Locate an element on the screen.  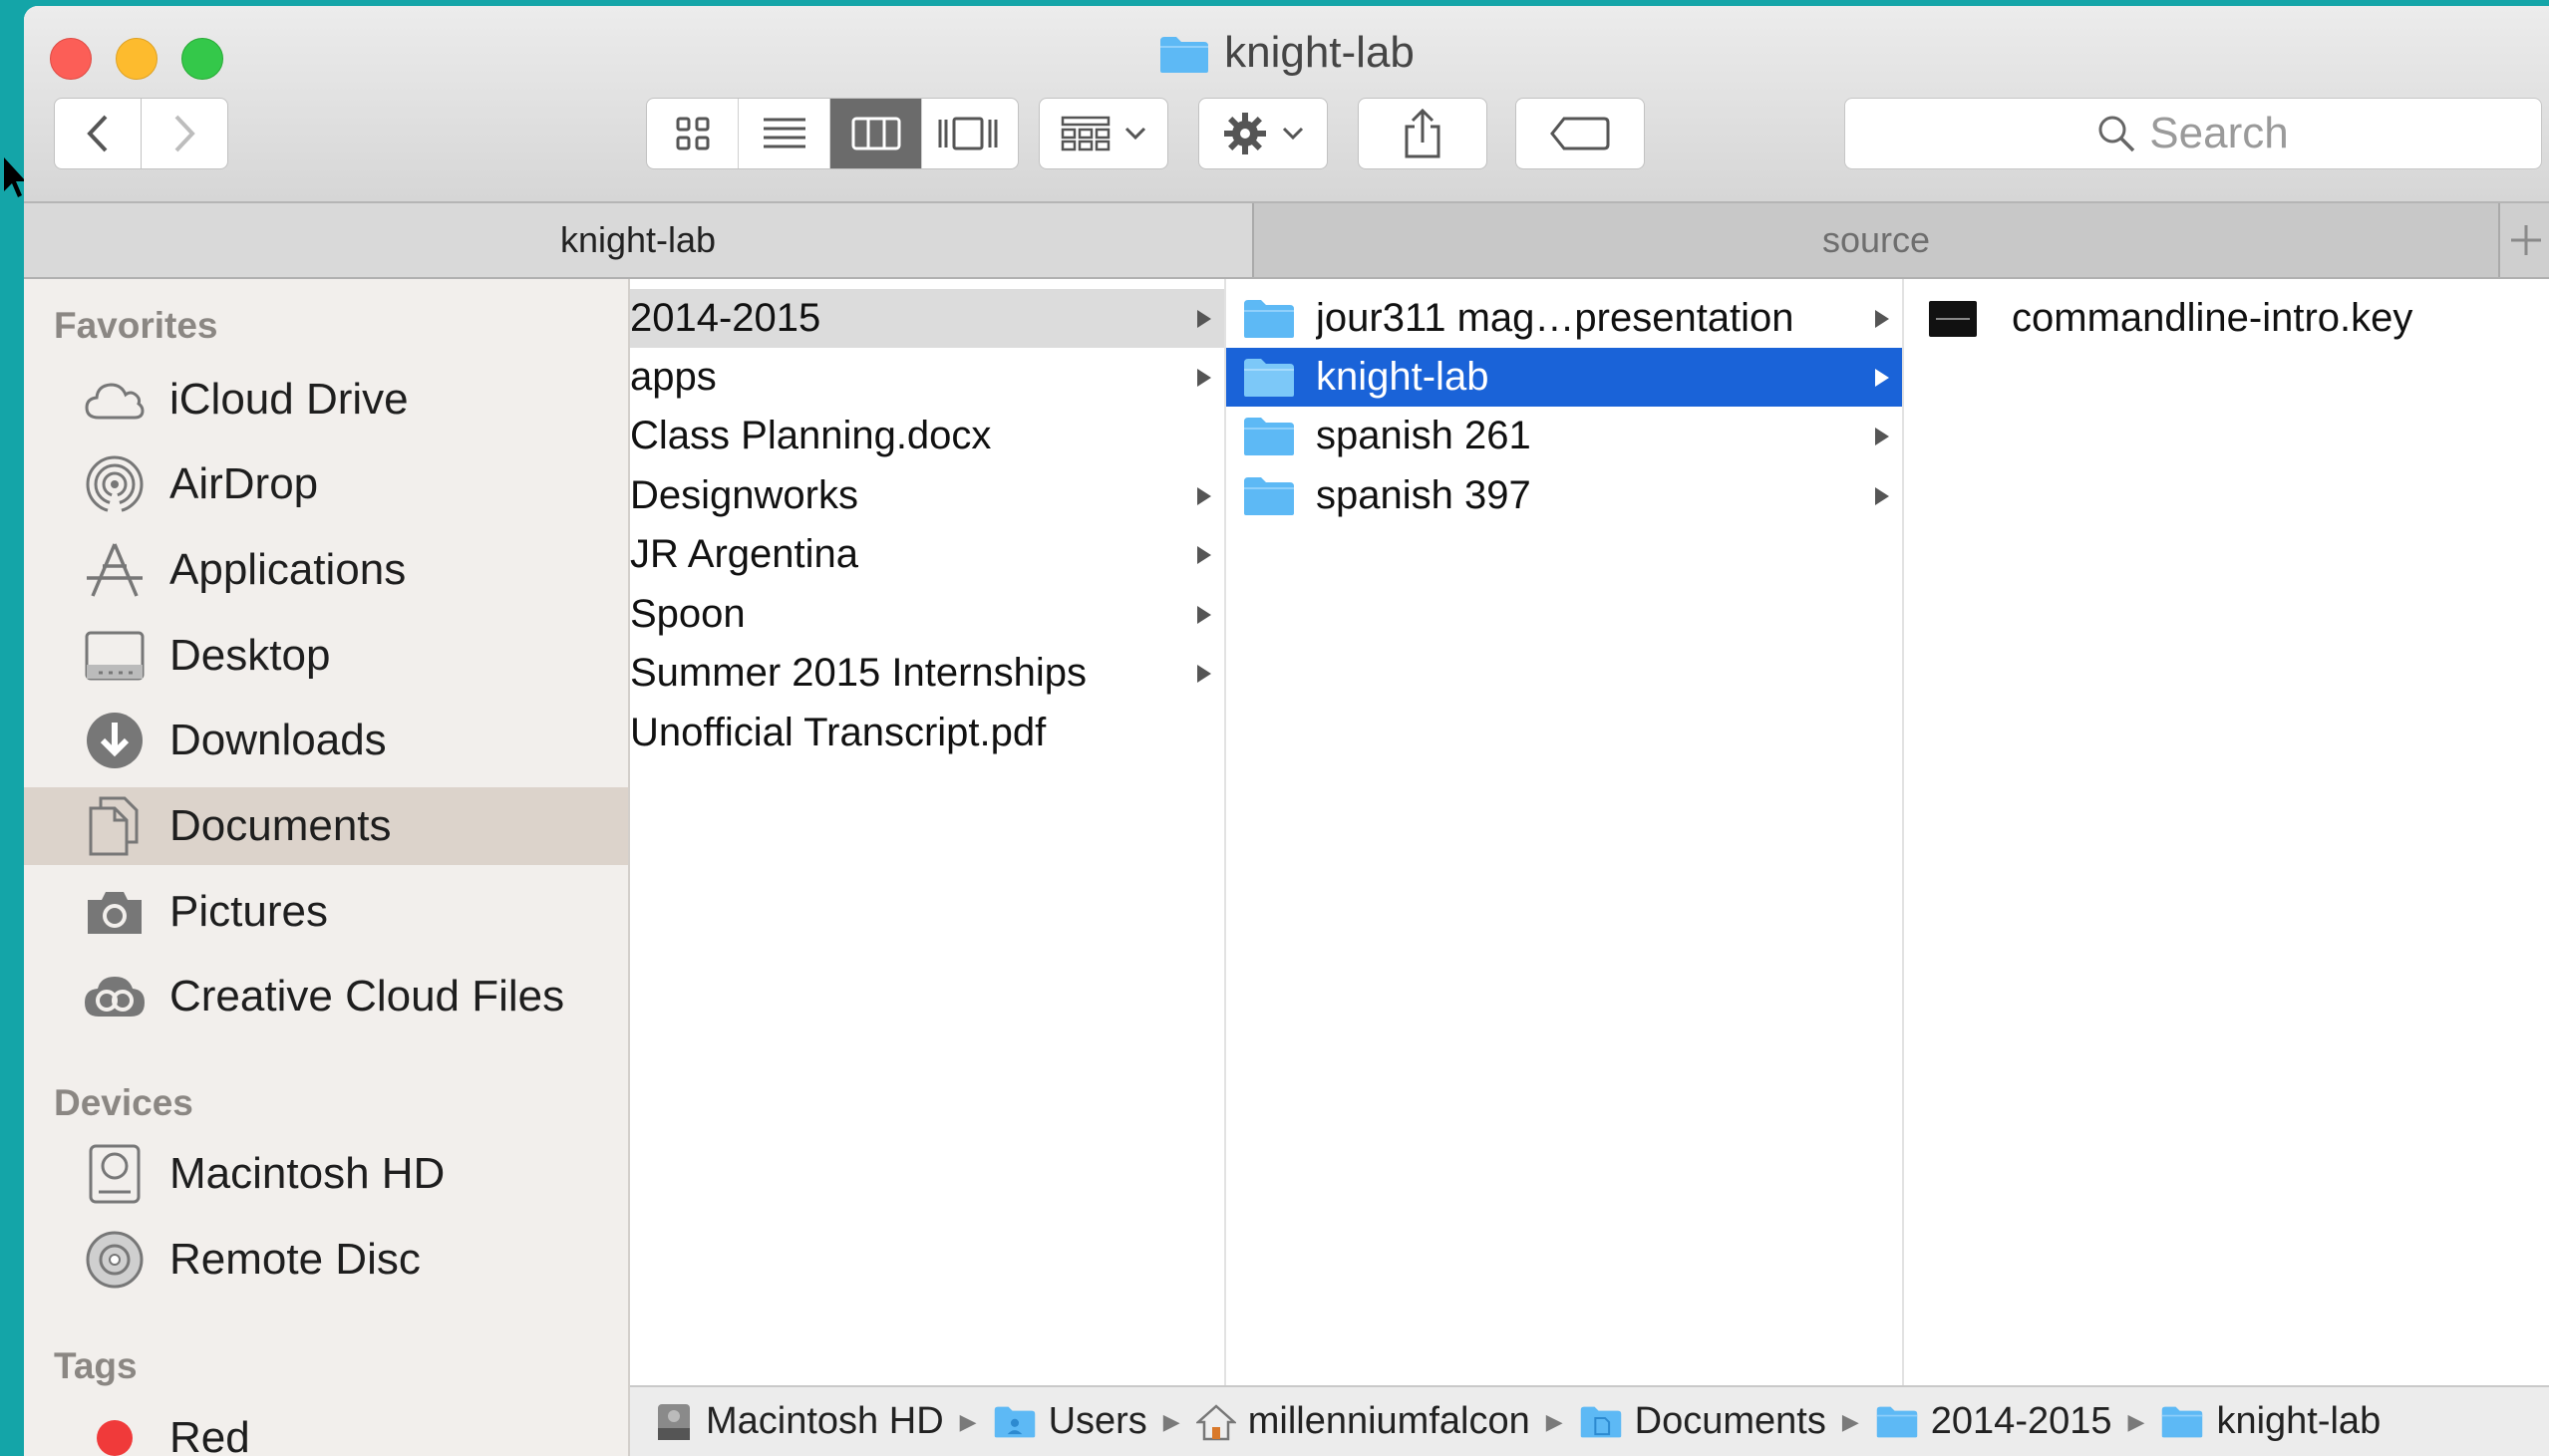
tag-icon is located at coordinates (1580, 133).